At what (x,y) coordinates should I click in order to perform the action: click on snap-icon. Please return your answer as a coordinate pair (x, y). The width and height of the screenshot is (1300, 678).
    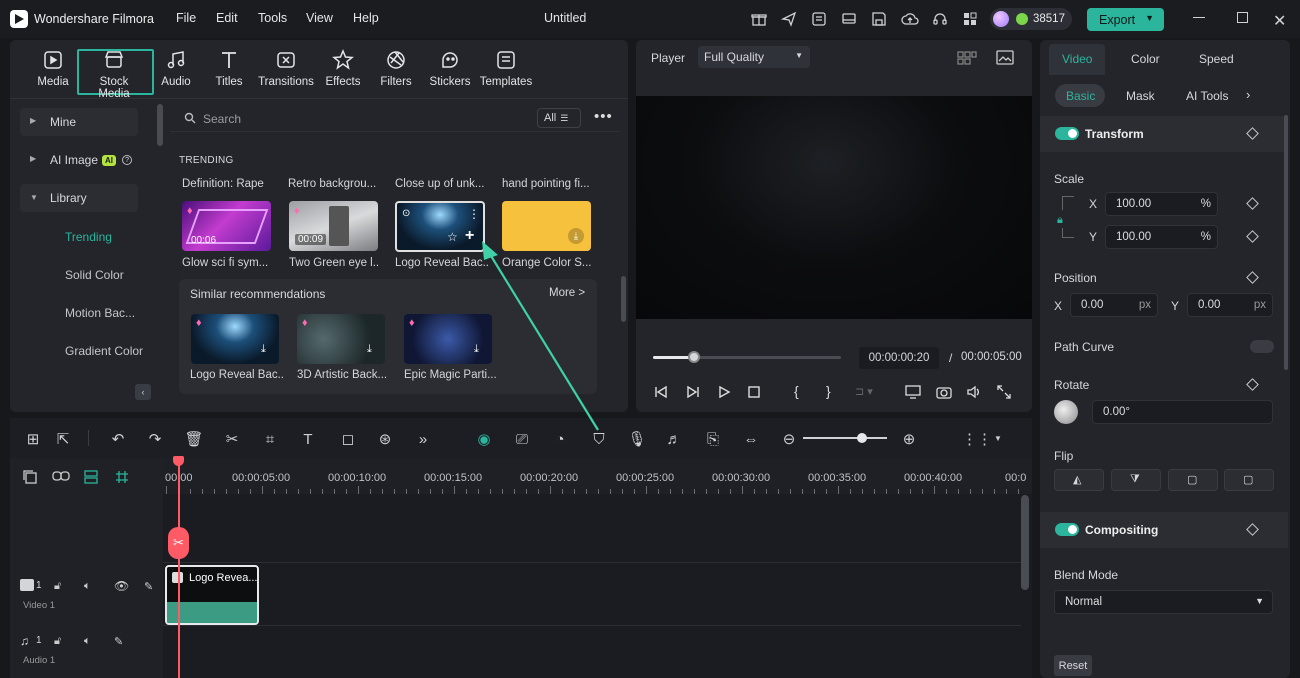
    Looking at the image, I should click on (122, 477).